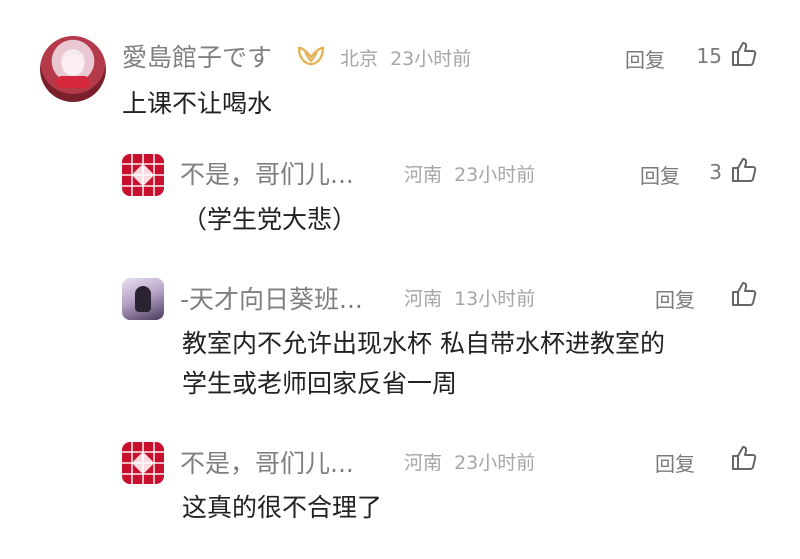 This screenshot has height=559, width=800. I want to click on vip-badge-icon, so click(311, 56).